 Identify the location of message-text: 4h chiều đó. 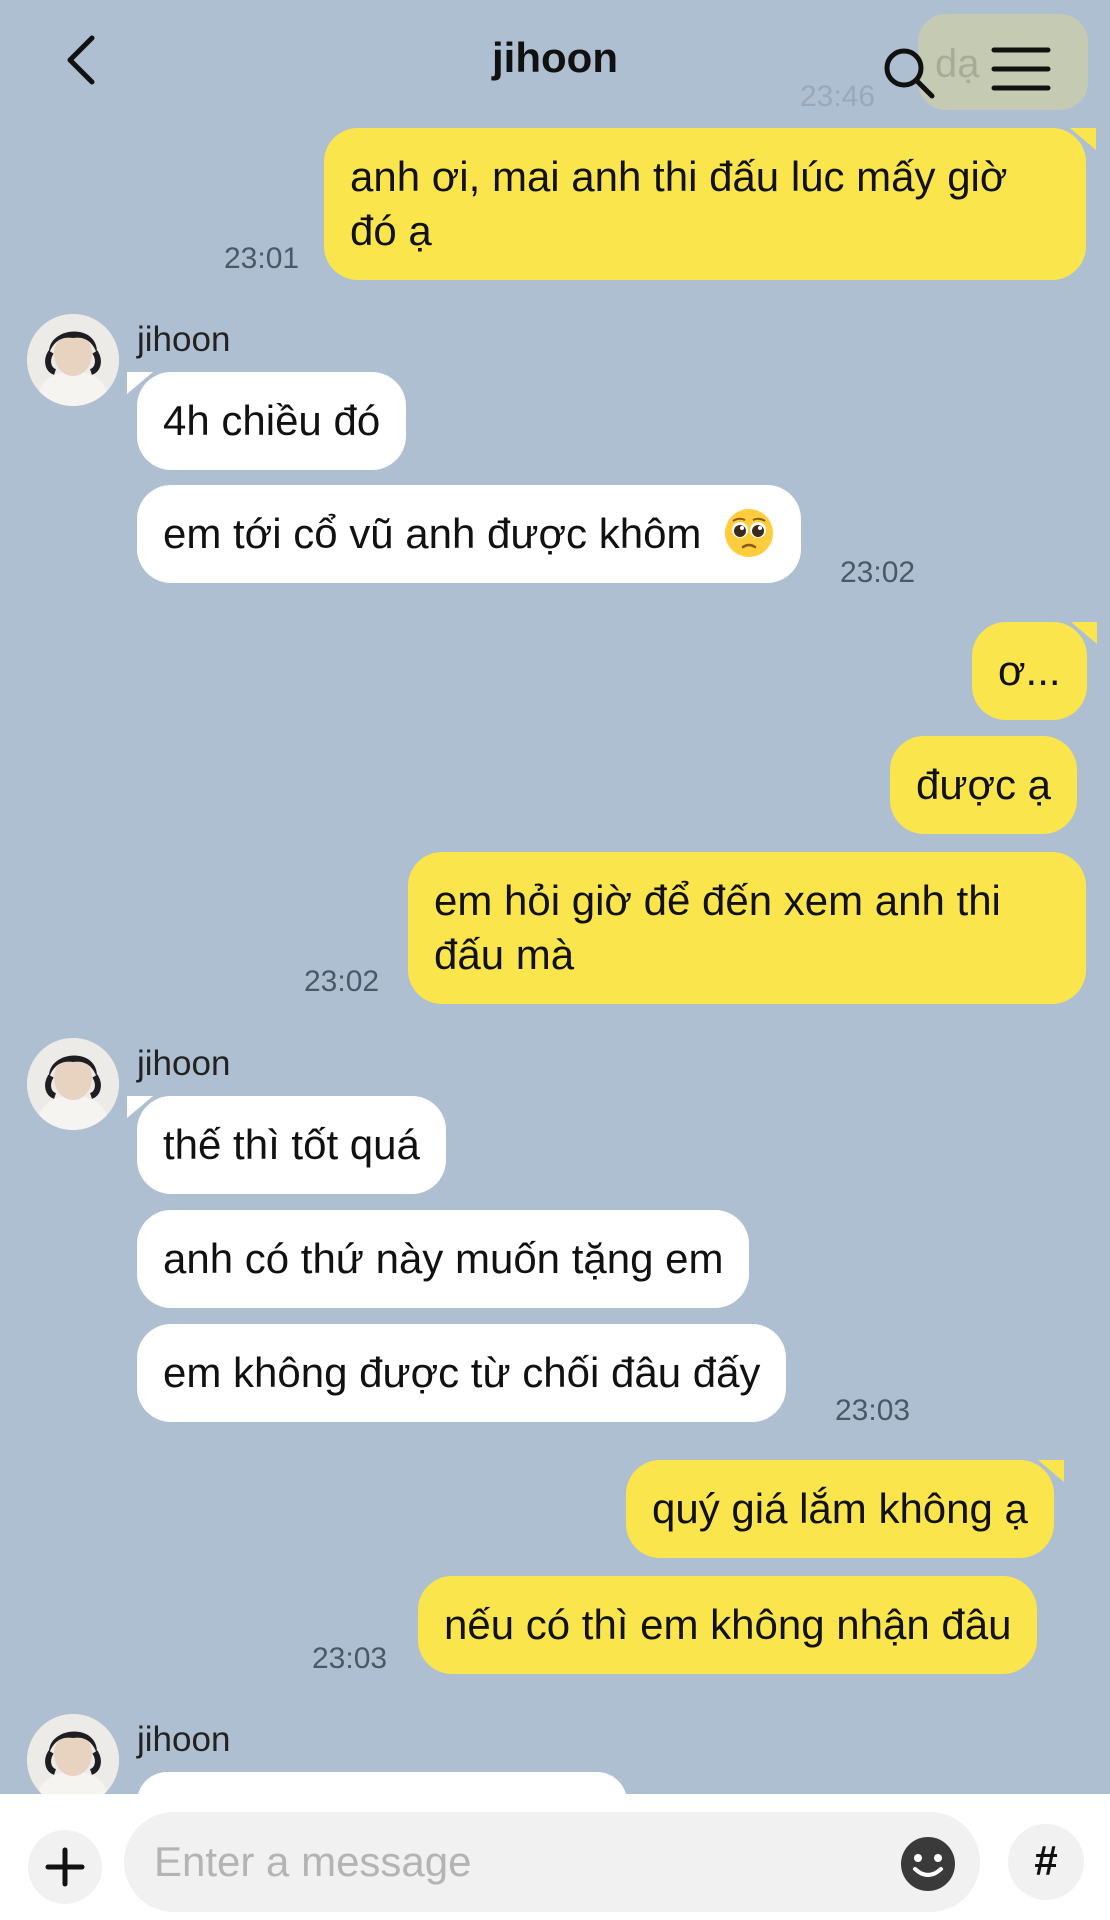
(272, 420).